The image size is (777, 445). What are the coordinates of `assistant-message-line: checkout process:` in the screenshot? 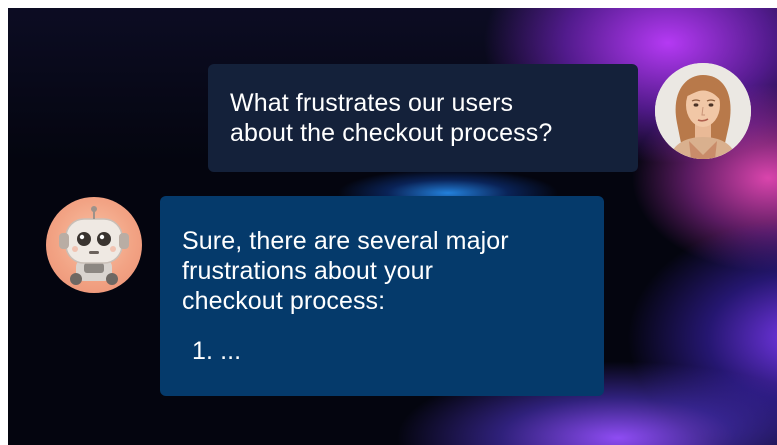 It's located at (284, 301).